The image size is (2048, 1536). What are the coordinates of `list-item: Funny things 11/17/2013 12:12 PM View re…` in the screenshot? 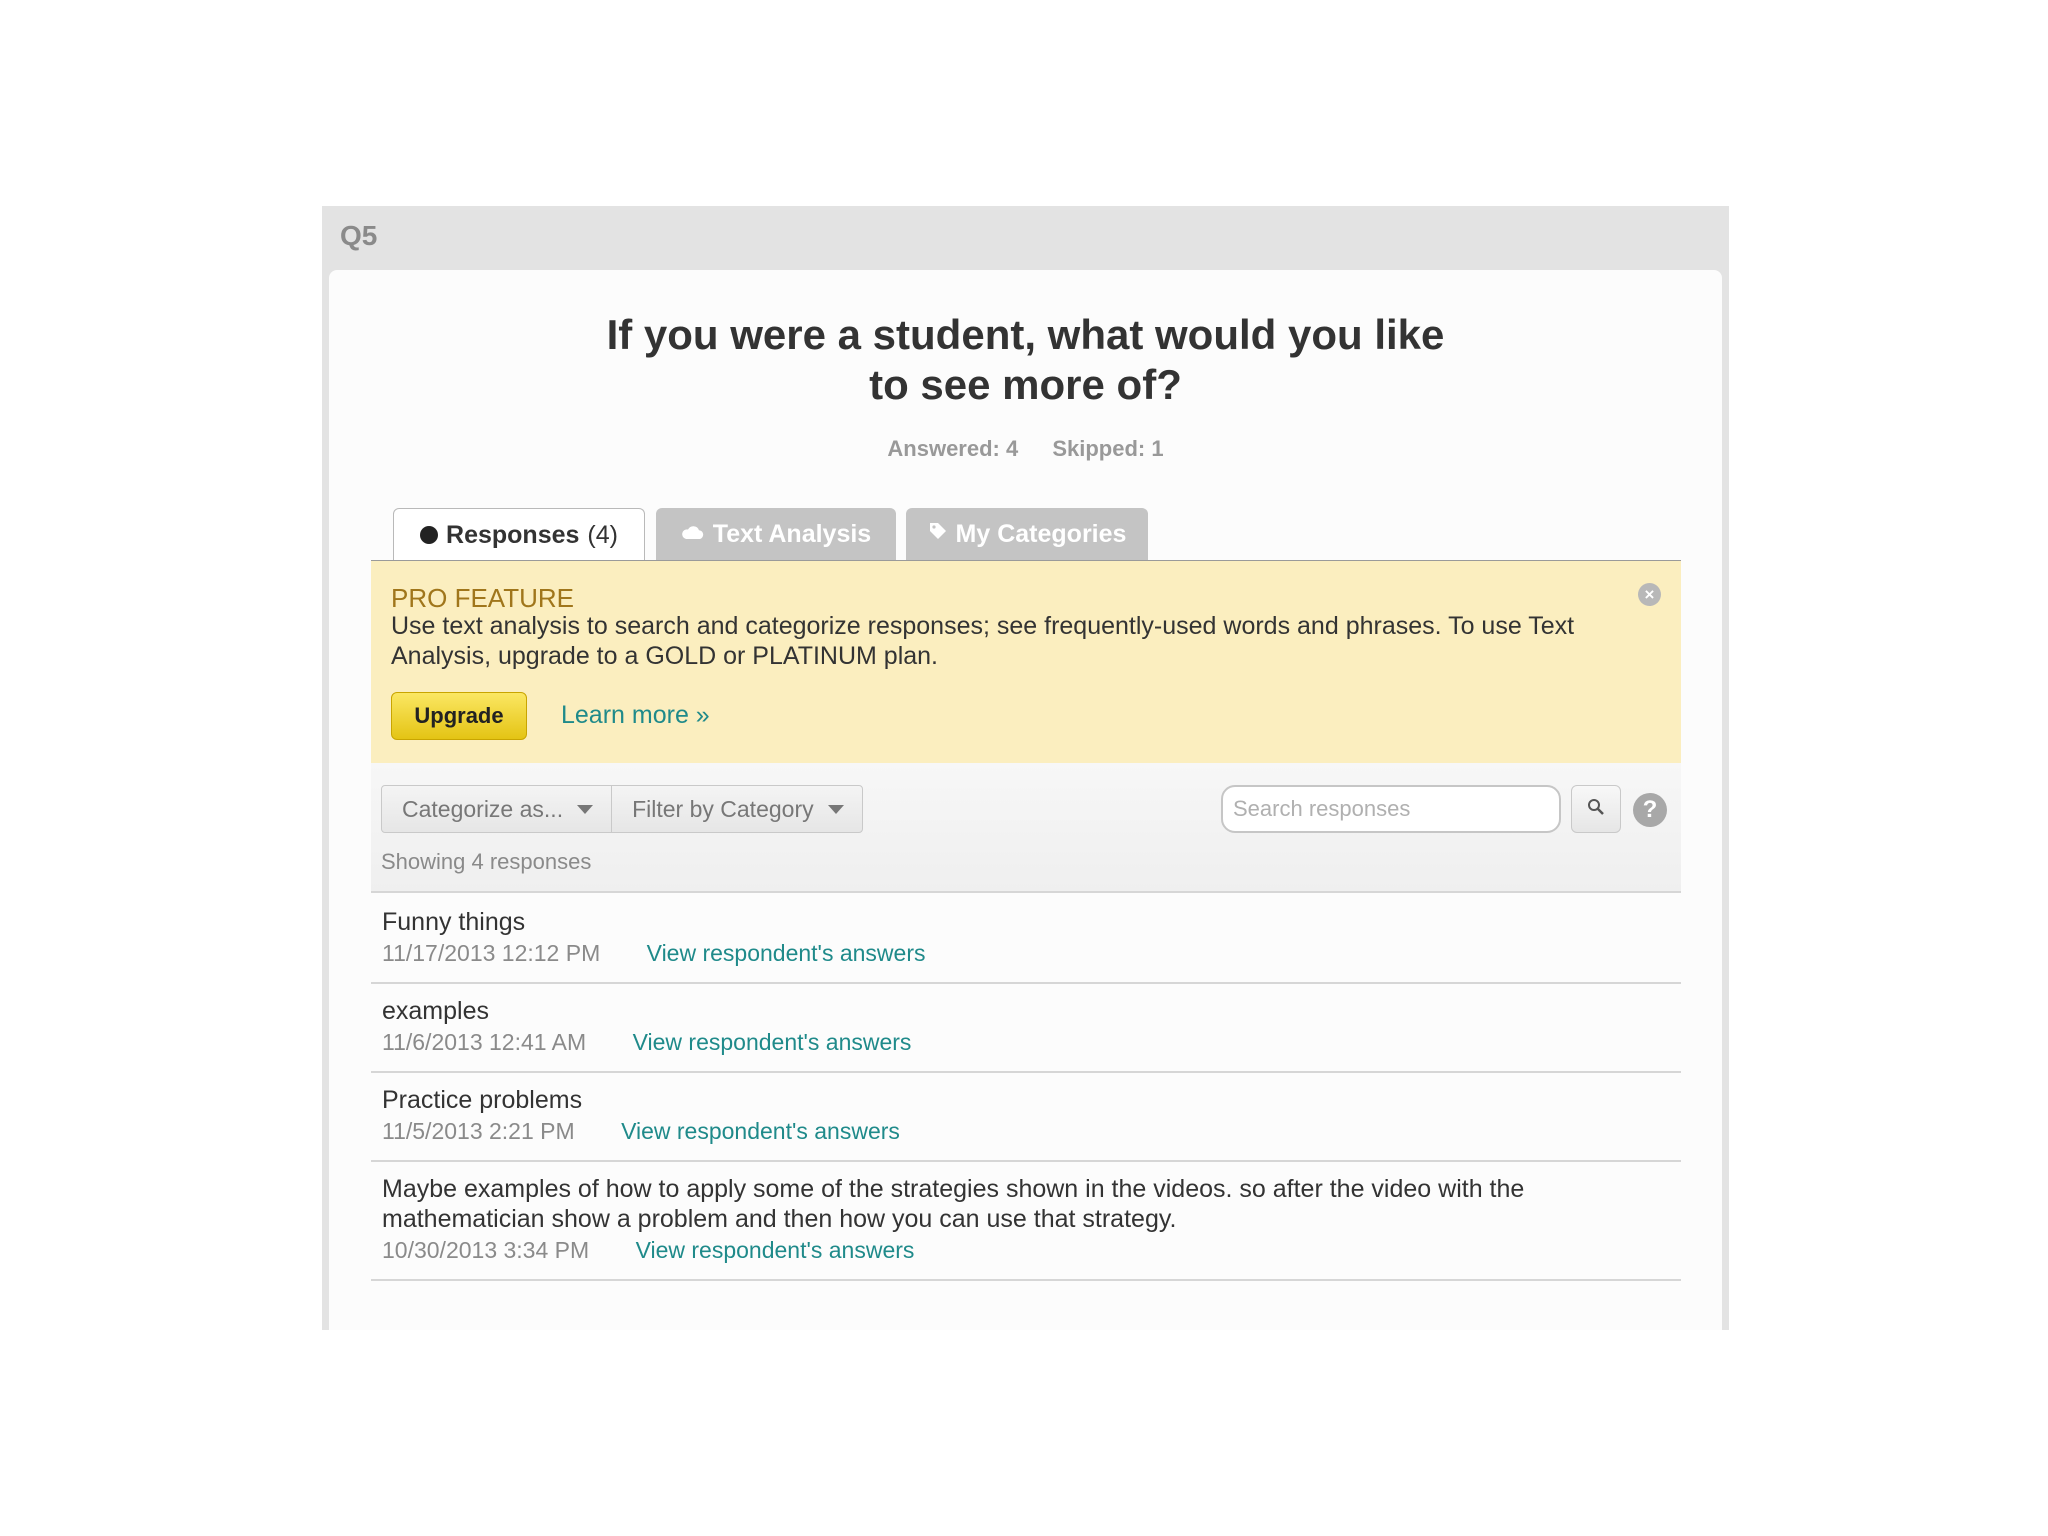 It's located at (1026, 939).